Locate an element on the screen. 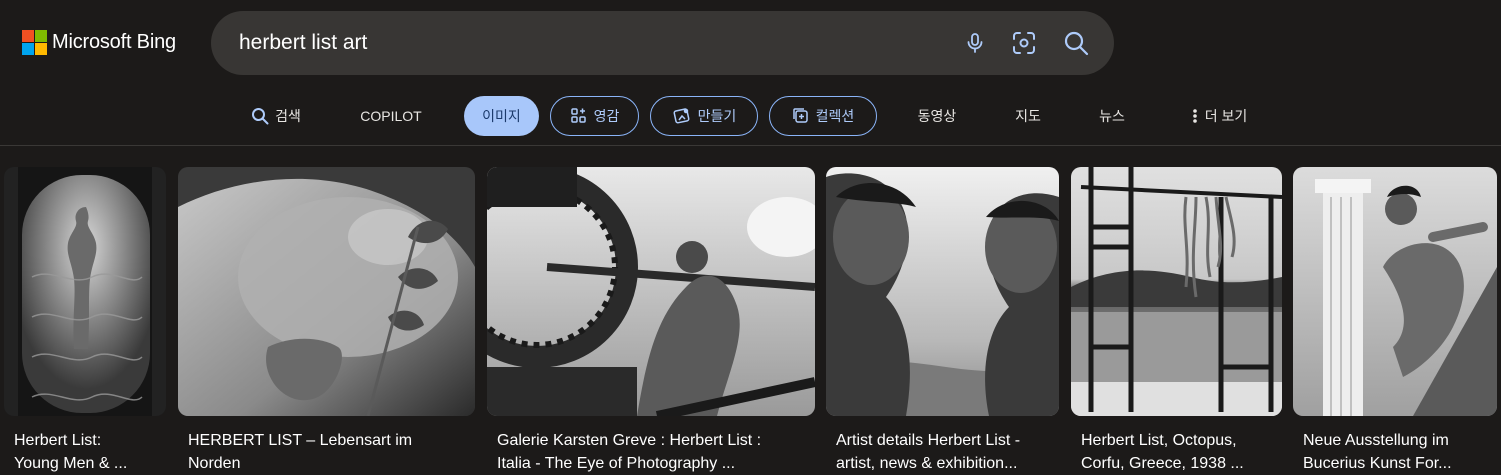 The image size is (1501, 475). result-title-line2: Norden is located at coordinates (214, 463).